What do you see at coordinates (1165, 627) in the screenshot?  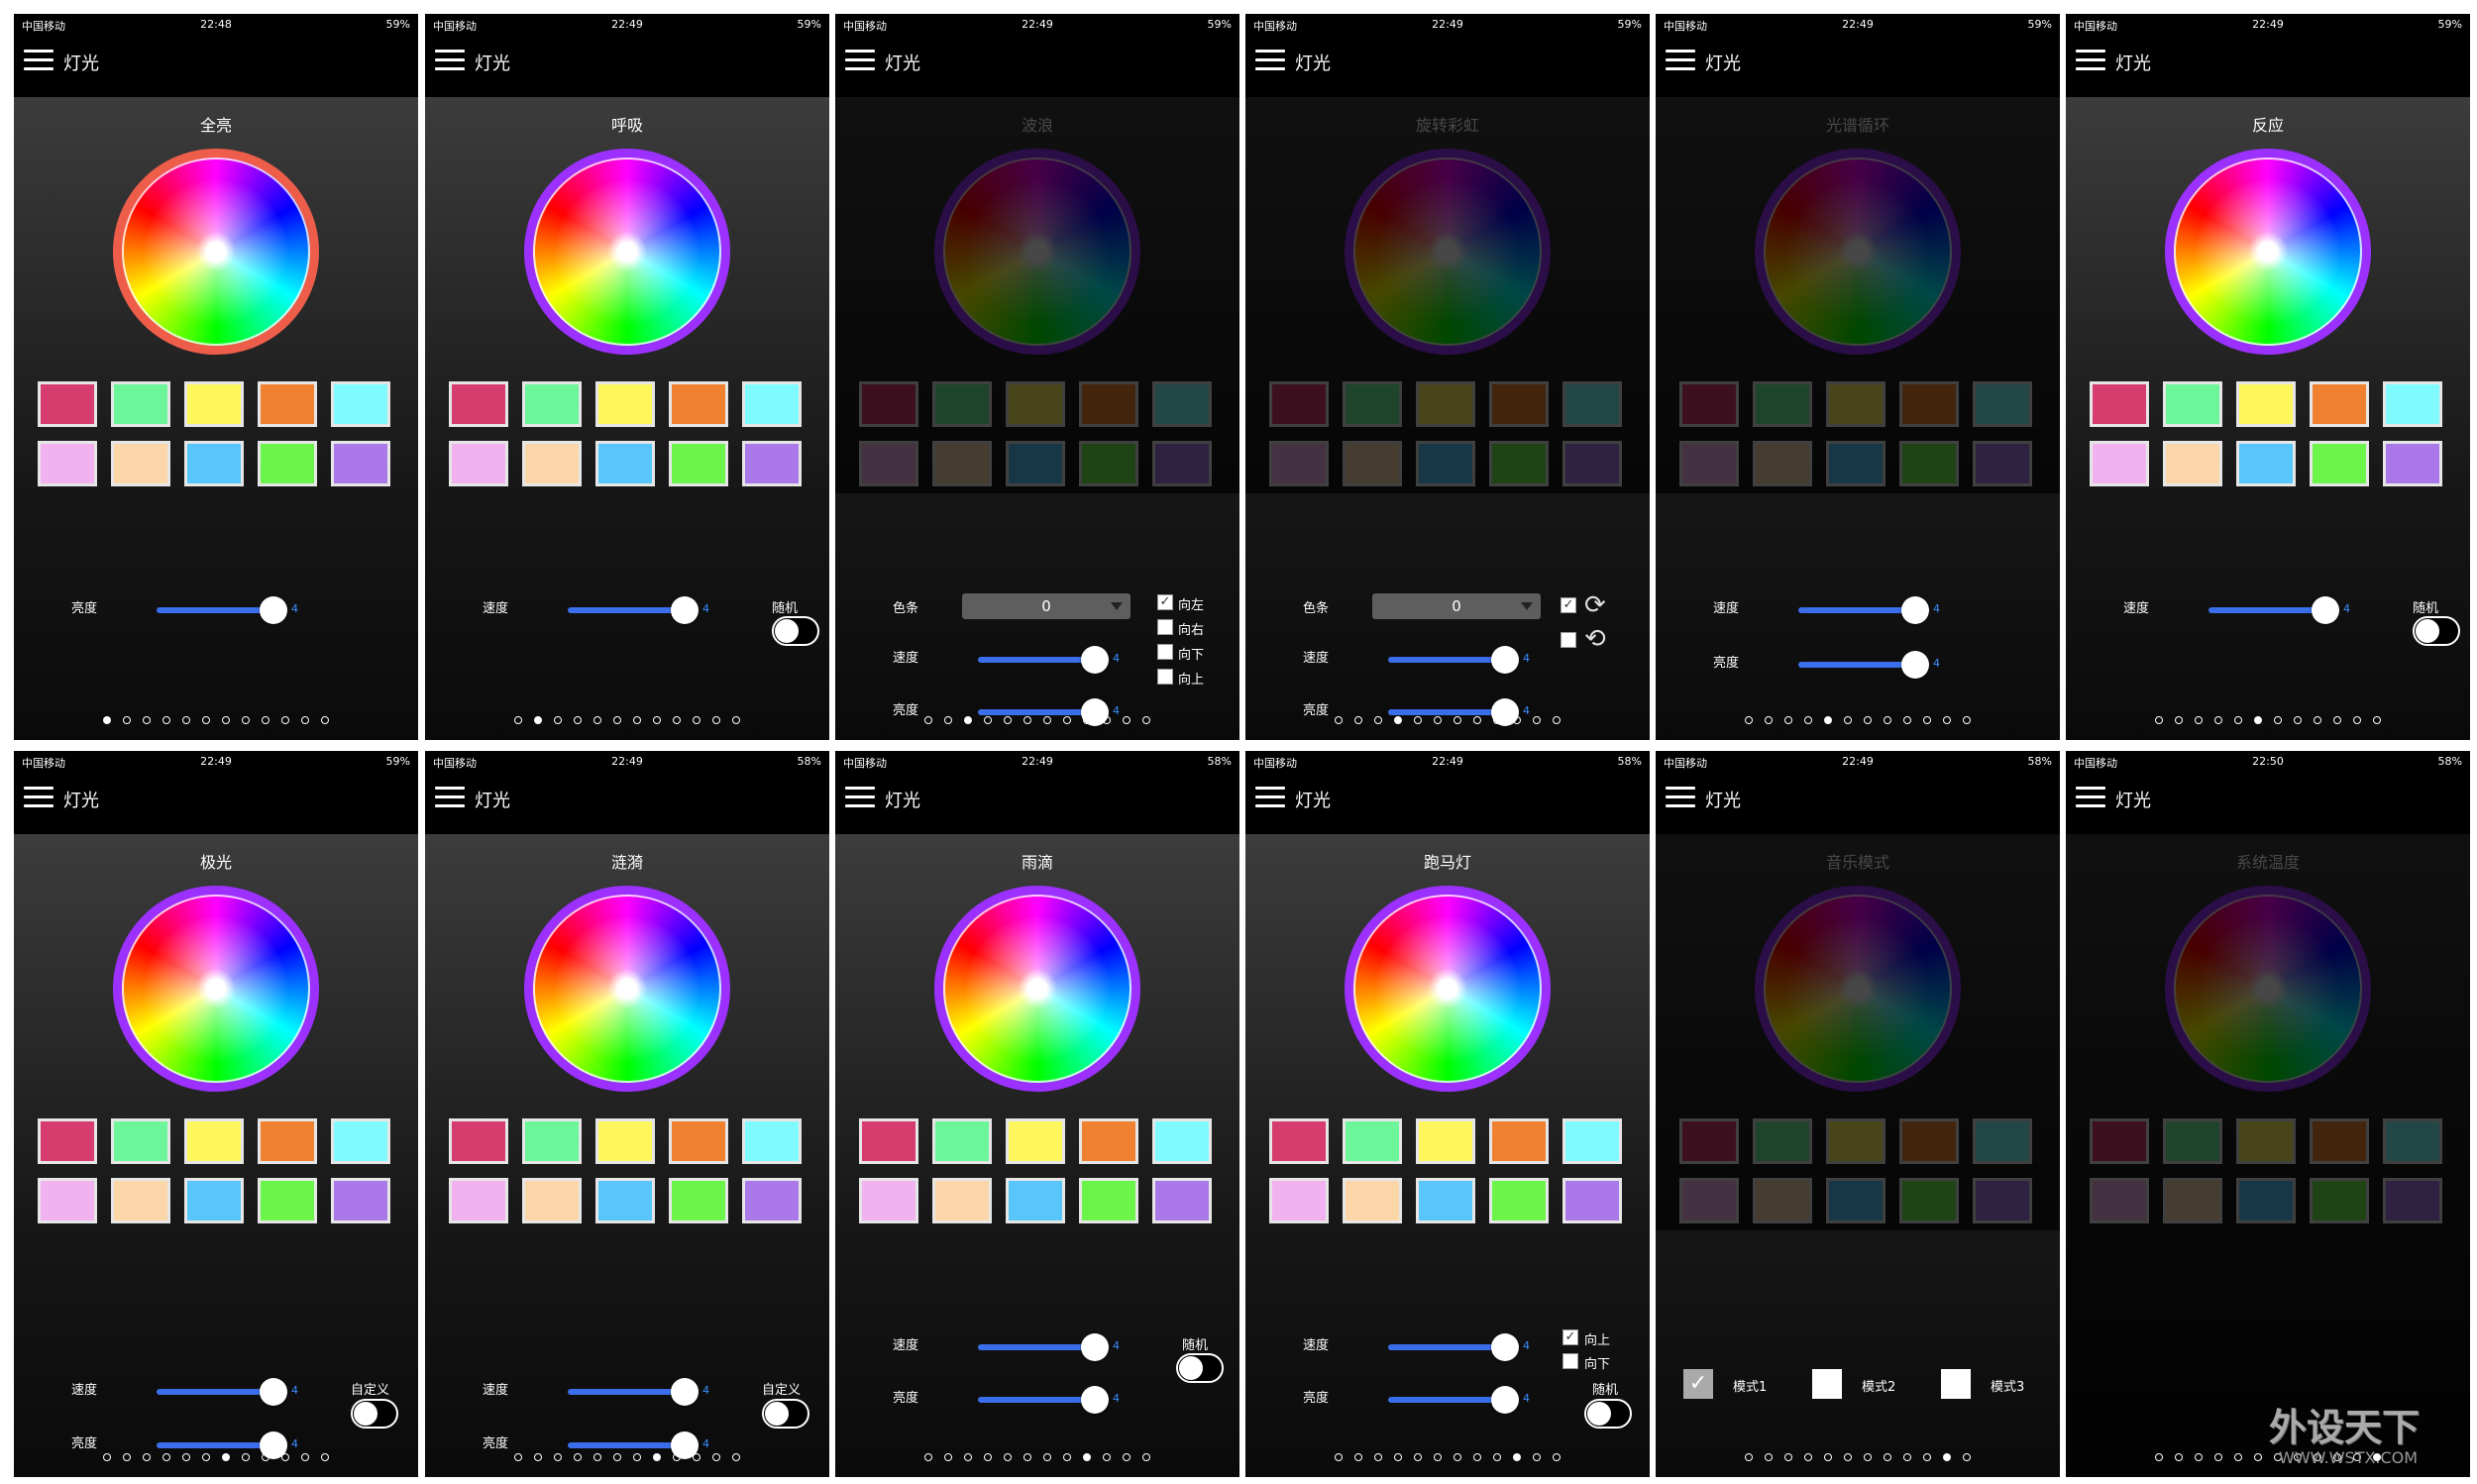 I see `direction-right-checkbox` at bounding box center [1165, 627].